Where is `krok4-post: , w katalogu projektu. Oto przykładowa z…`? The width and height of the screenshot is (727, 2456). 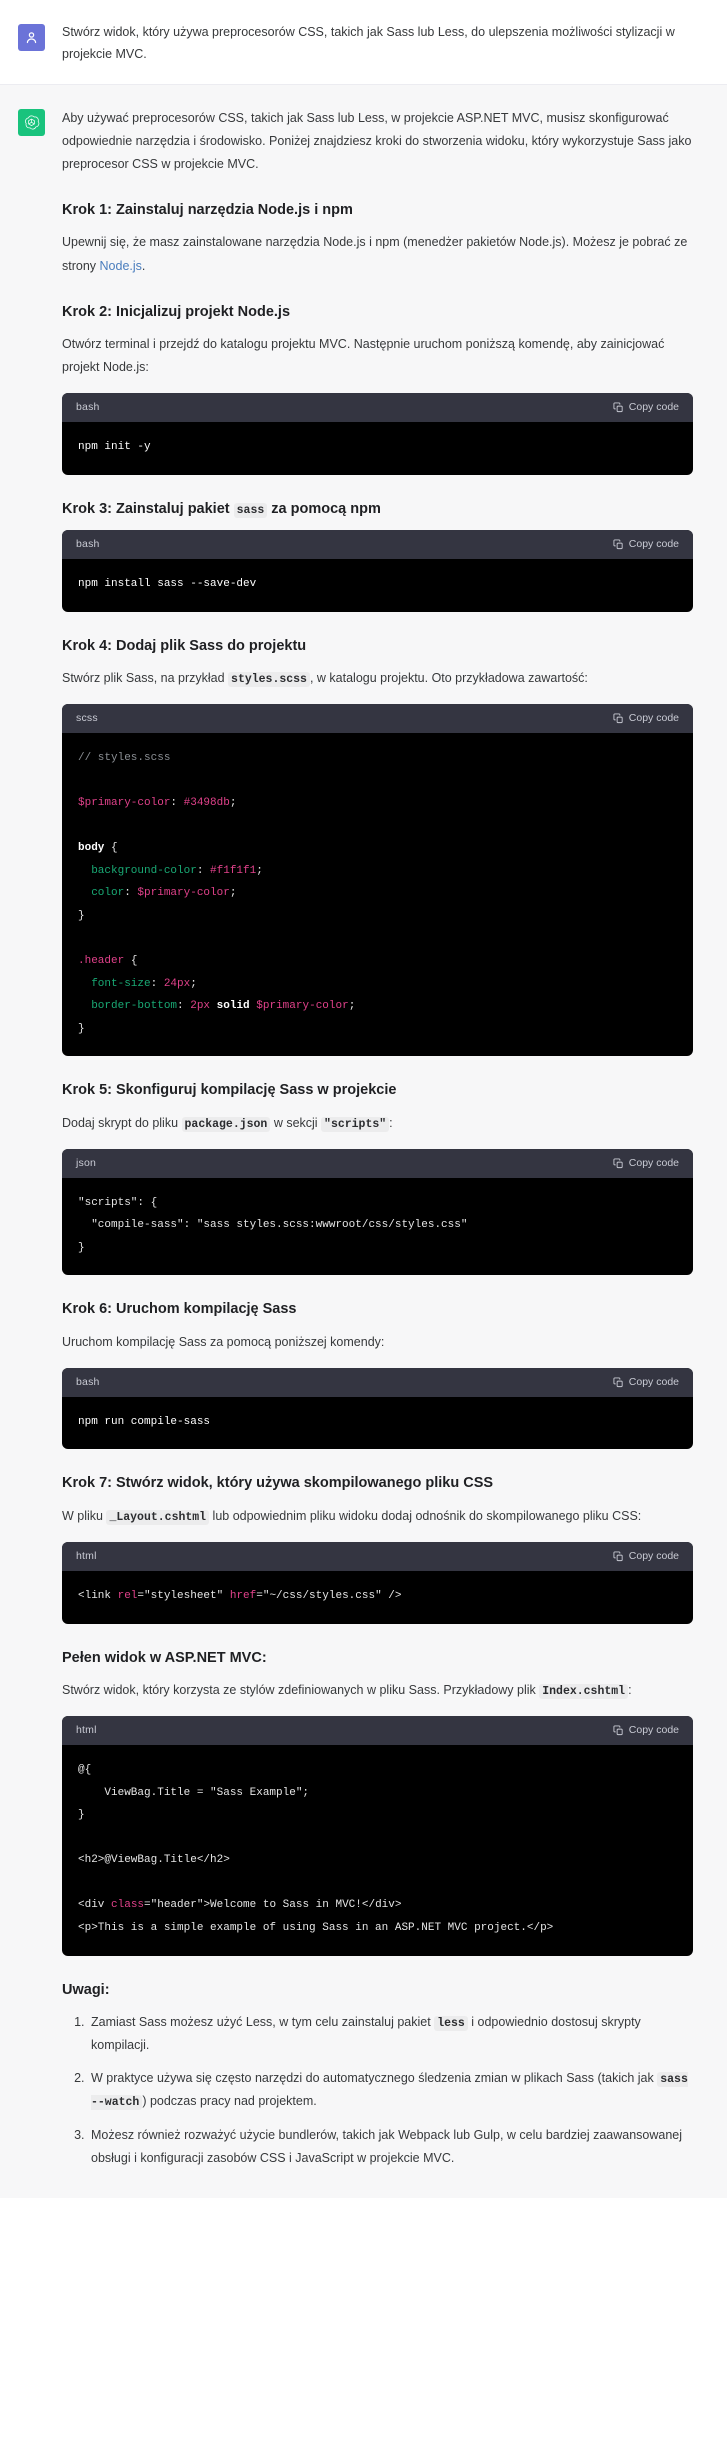 krok4-post: , w katalogu projektu. Oto przykładowa z… is located at coordinates (448, 677).